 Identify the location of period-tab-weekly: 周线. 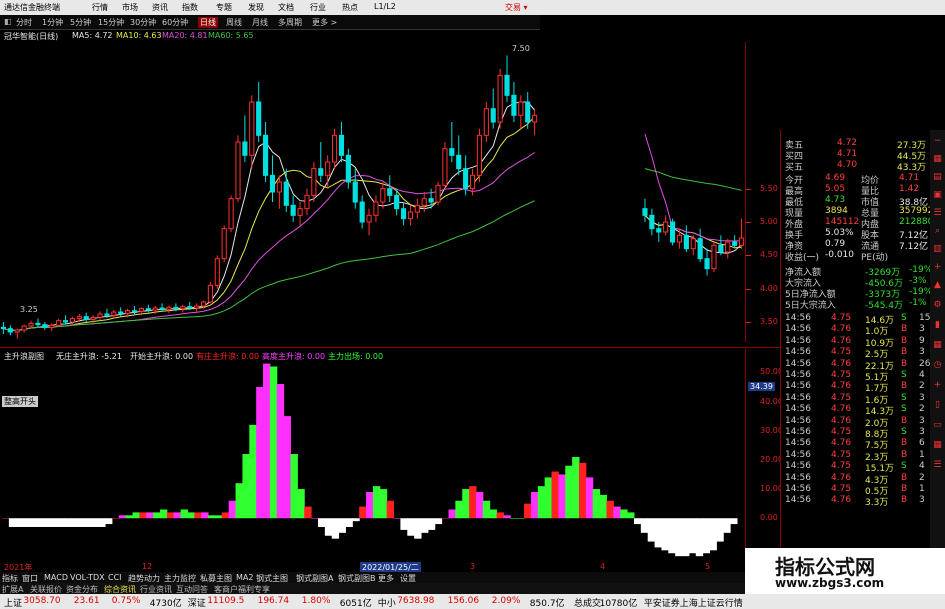
(234, 22).